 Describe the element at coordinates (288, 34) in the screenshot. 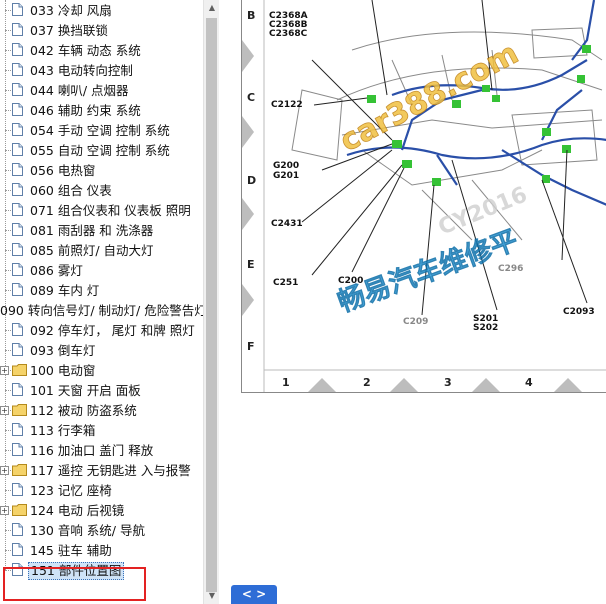

I see `connector-label-c2368c: C2368C` at that location.